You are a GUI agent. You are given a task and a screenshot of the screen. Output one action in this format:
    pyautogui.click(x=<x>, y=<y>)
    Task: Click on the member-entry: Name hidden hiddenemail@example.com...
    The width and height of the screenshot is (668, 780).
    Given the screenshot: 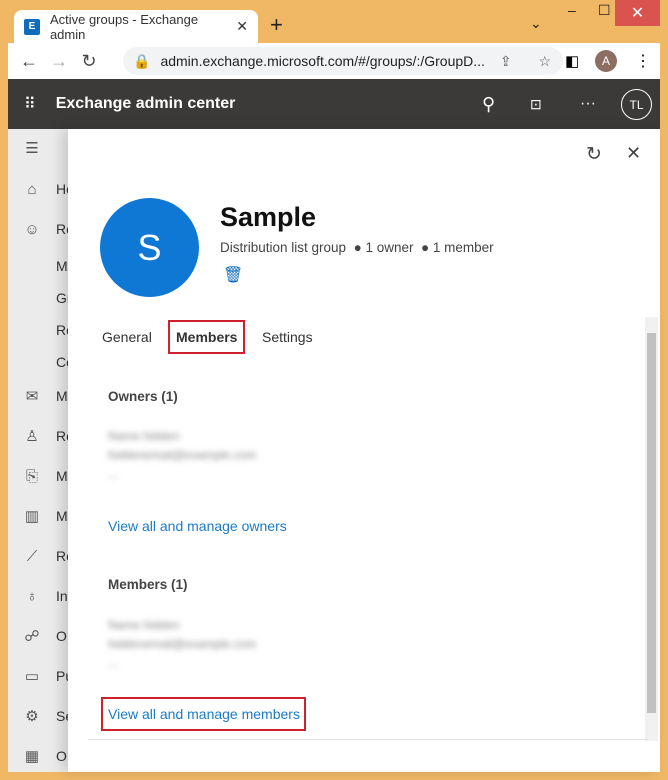 What is the action you would take?
    pyautogui.click(x=182, y=644)
    